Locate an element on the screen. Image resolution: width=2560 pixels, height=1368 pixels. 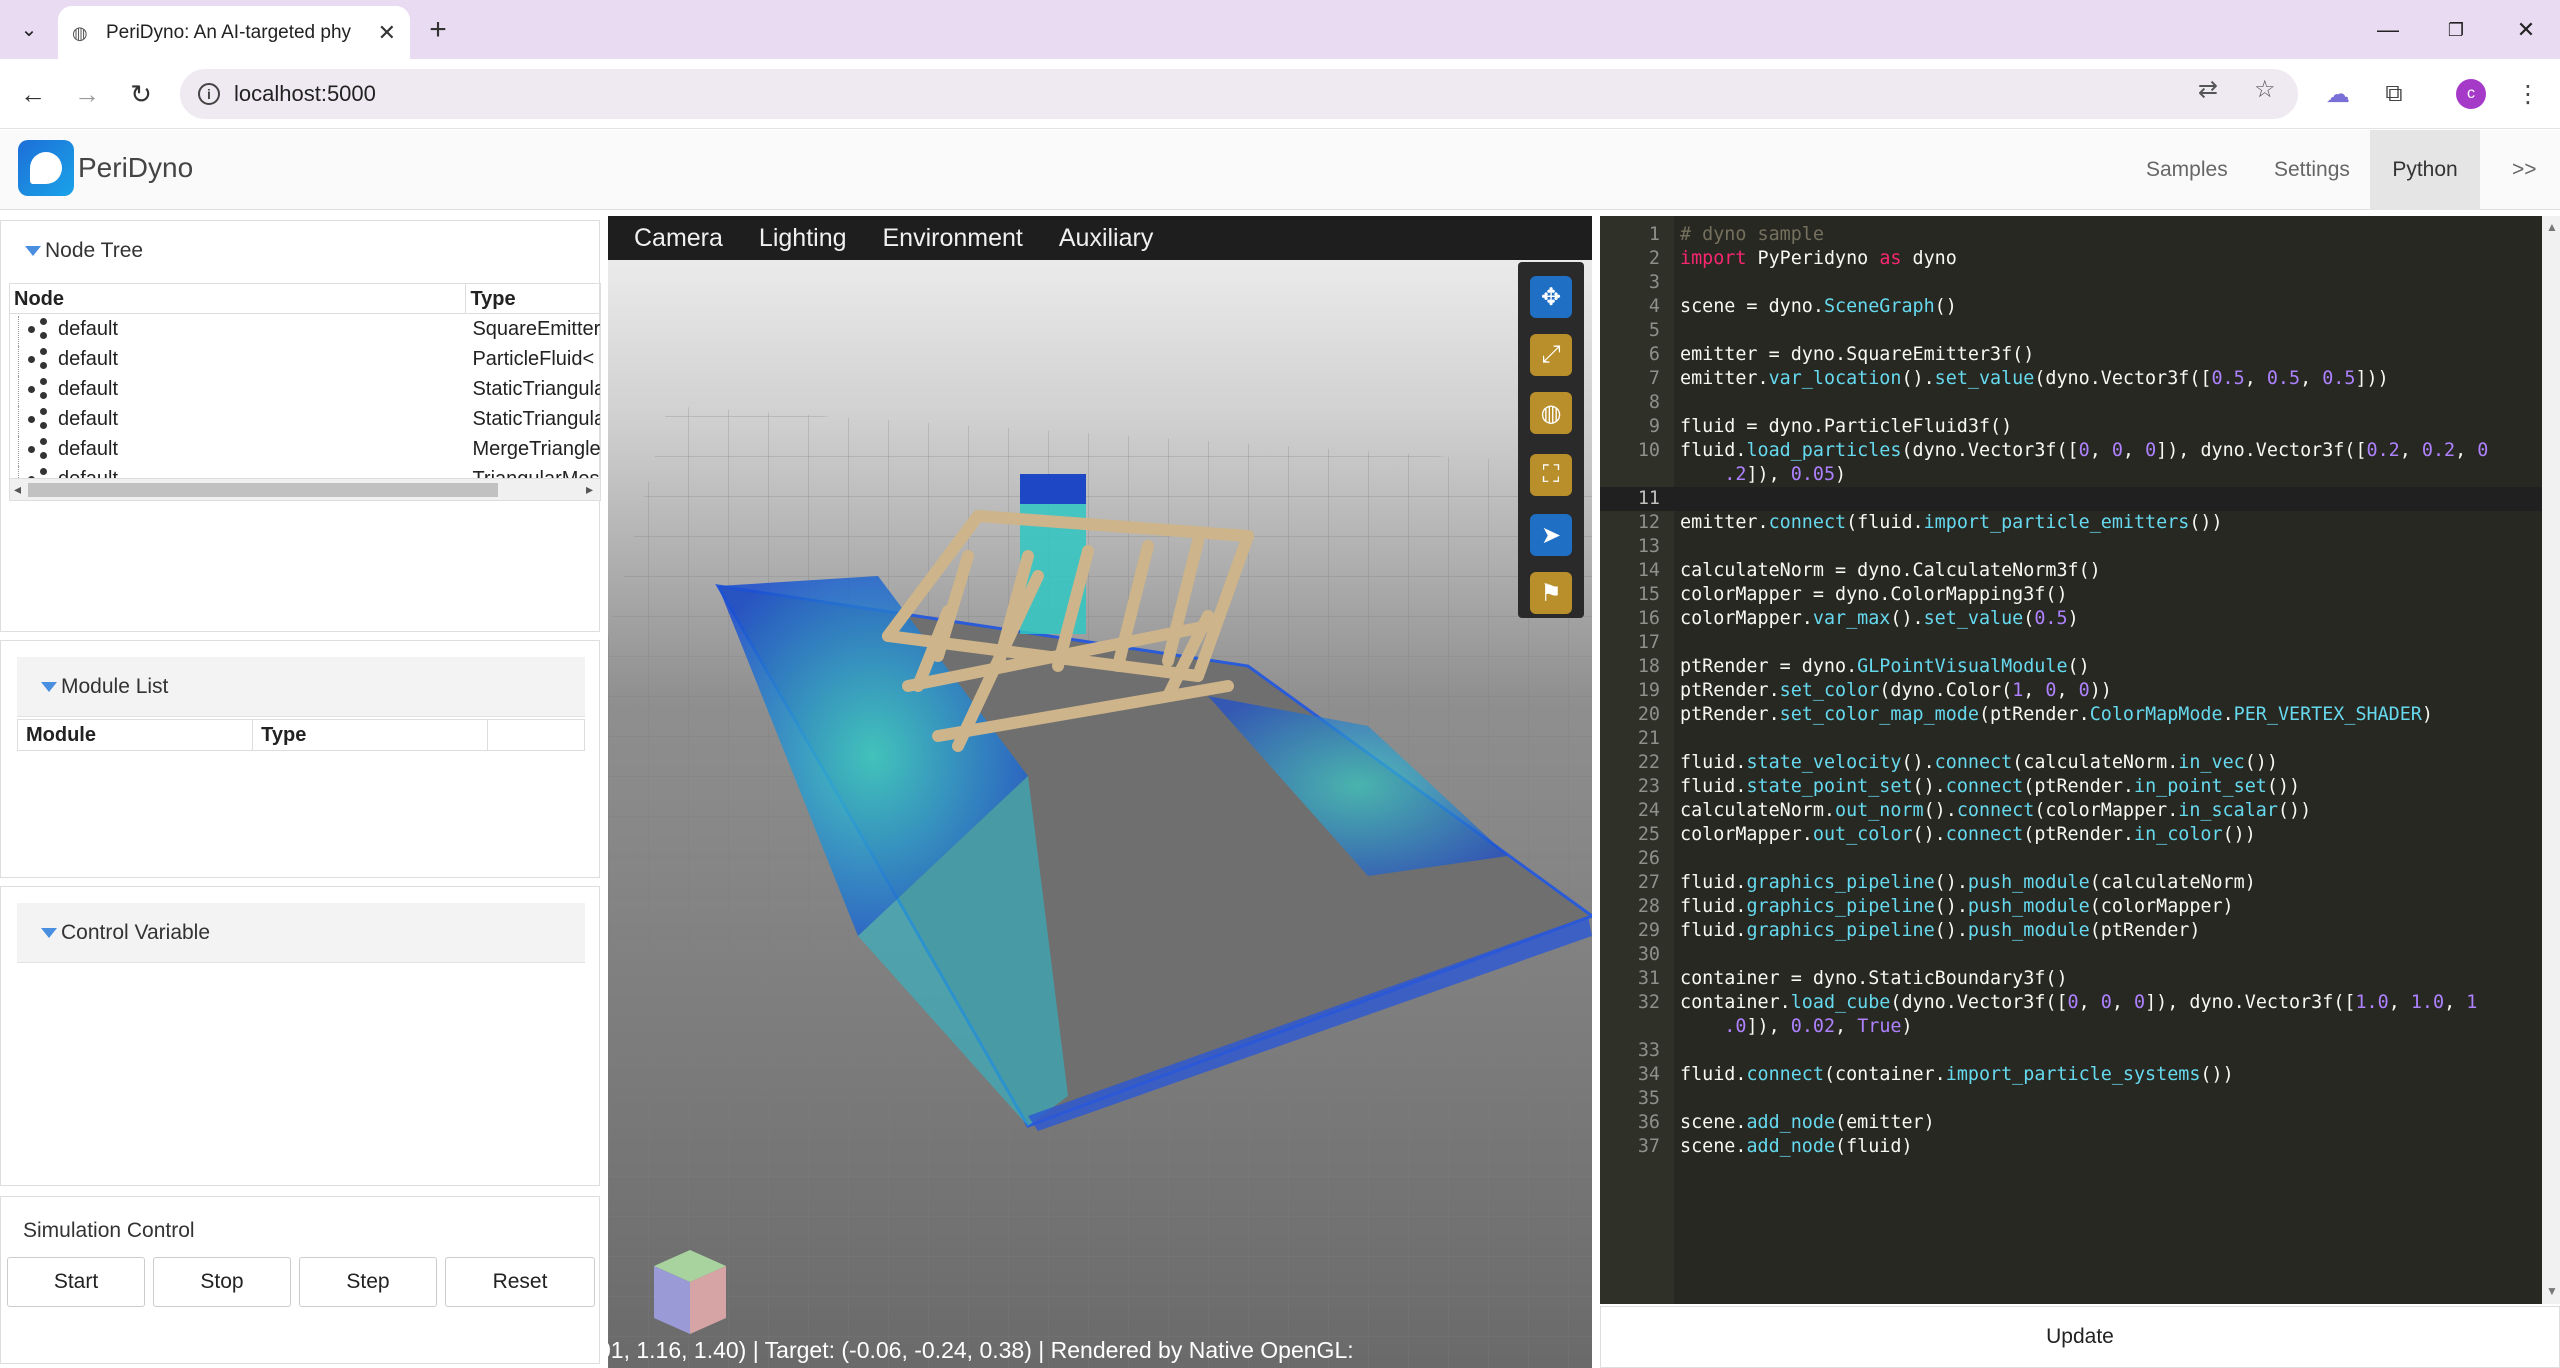
start-button: Start is located at coordinates (76, 1282).